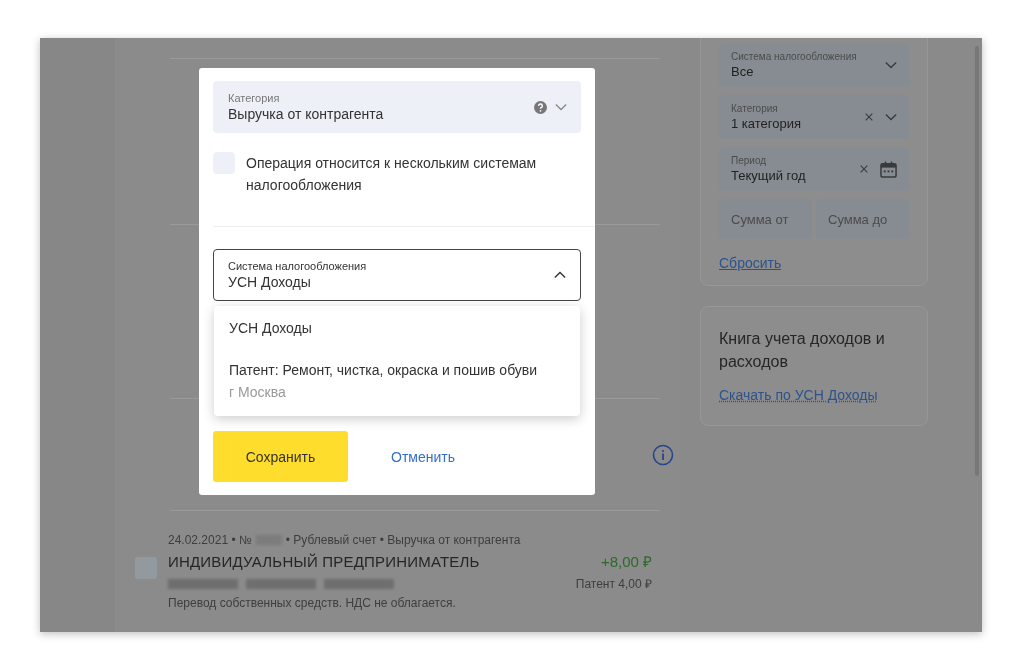 This screenshot has width=1024, height=672. Describe the element at coordinates (814, 65) in the screenshot. I see `filter-field: Система налогообложения Все` at that location.